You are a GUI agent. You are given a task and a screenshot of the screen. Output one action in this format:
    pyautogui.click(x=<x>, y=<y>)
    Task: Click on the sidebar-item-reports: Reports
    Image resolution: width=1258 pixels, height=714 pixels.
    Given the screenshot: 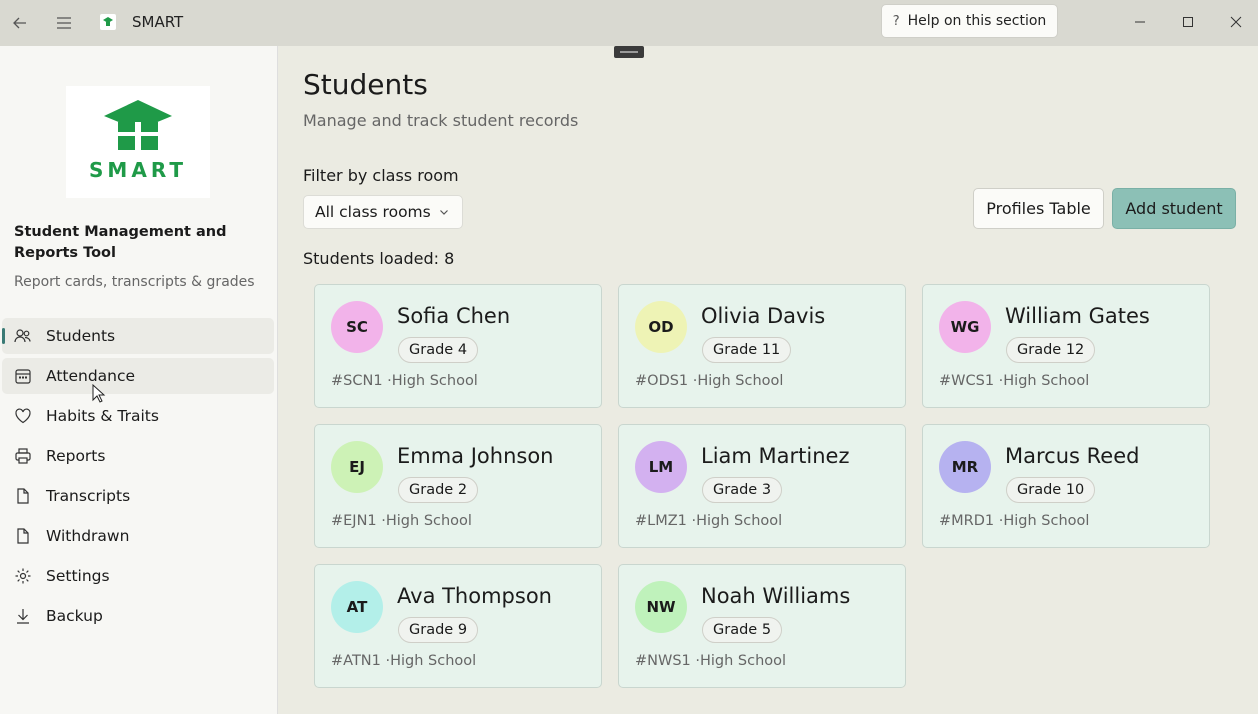 What is the action you would take?
    pyautogui.click(x=138, y=456)
    